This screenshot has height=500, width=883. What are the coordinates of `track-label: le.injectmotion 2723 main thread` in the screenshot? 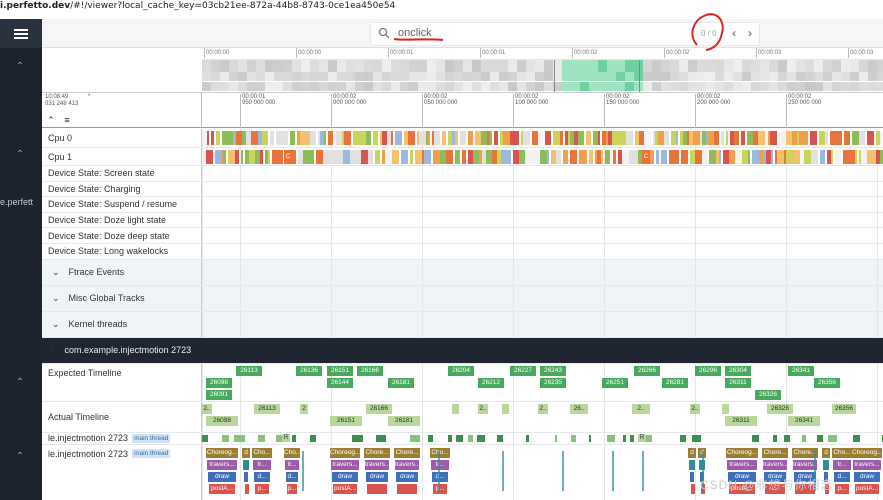 It's located at (122, 438).